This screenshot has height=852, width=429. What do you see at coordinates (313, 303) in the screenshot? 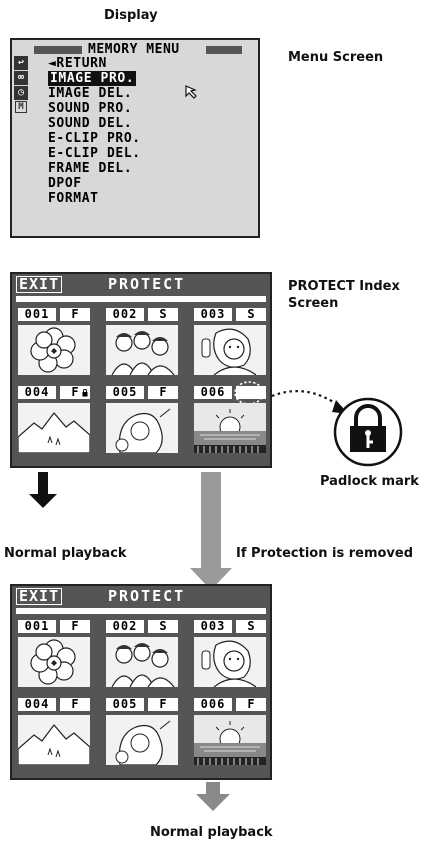
I see `protect-index-caption-line2: Screen` at bounding box center [313, 303].